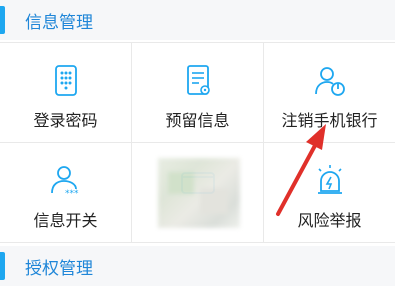 The width and height of the screenshot is (395, 289). I want to click on alarm-light-icon, so click(329, 179).